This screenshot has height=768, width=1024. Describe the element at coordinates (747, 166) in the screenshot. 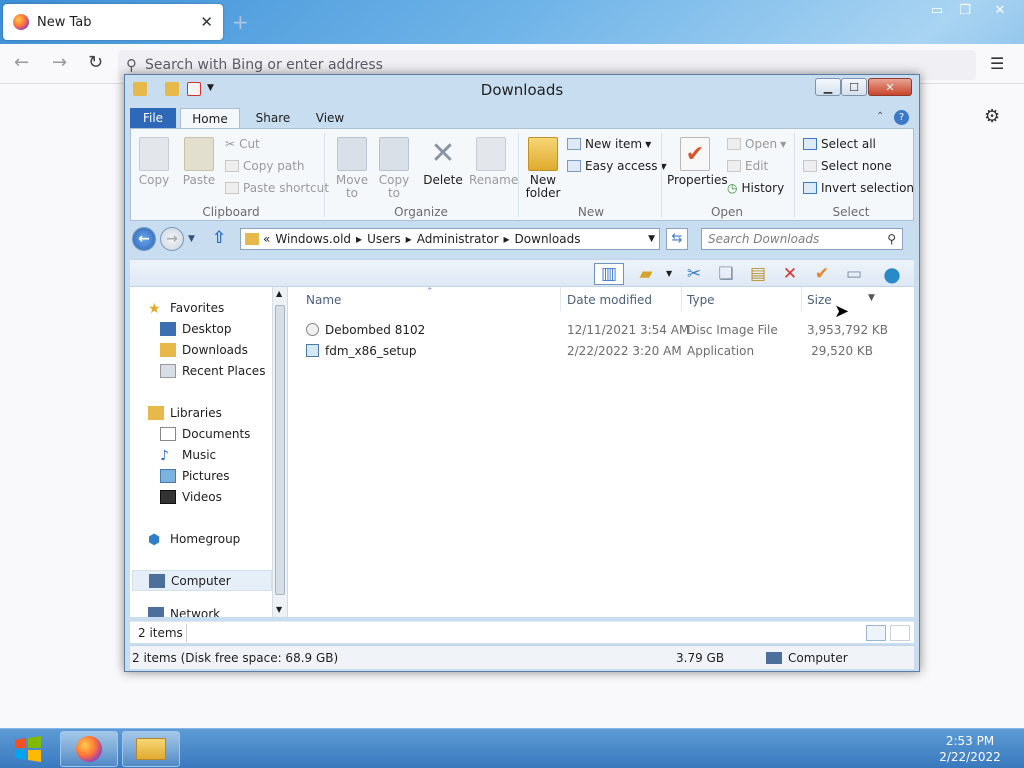

I see `edit-button: Edit` at that location.